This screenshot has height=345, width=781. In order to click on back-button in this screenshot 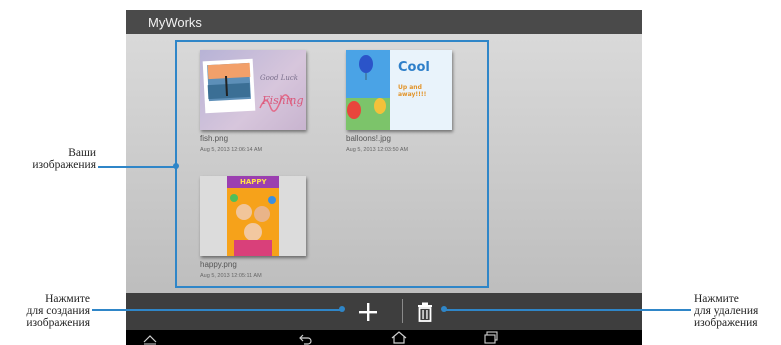, I will do `click(306, 338)`.